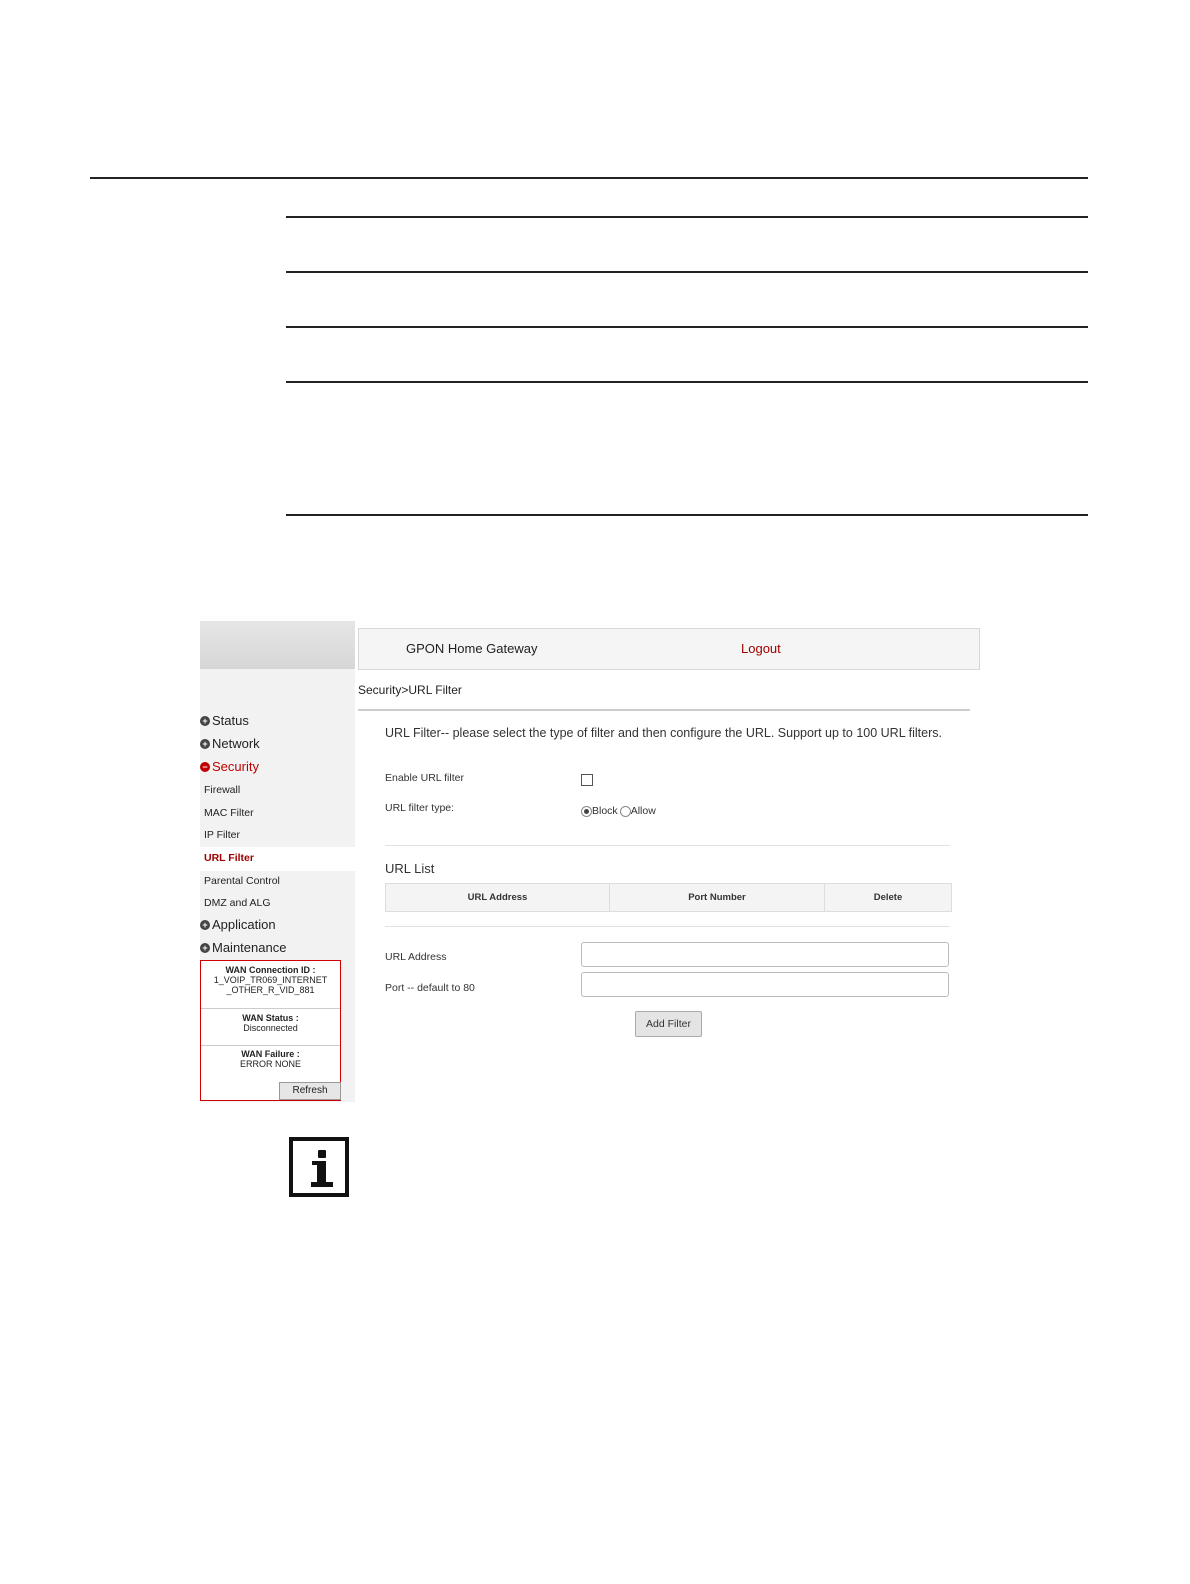 Image resolution: width=1190 pixels, height=1584 pixels. What do you see at coordinates (717, 897) in the screenshot?
I see `column-header-port-number: Port Number` at bounding box center [717, 897].